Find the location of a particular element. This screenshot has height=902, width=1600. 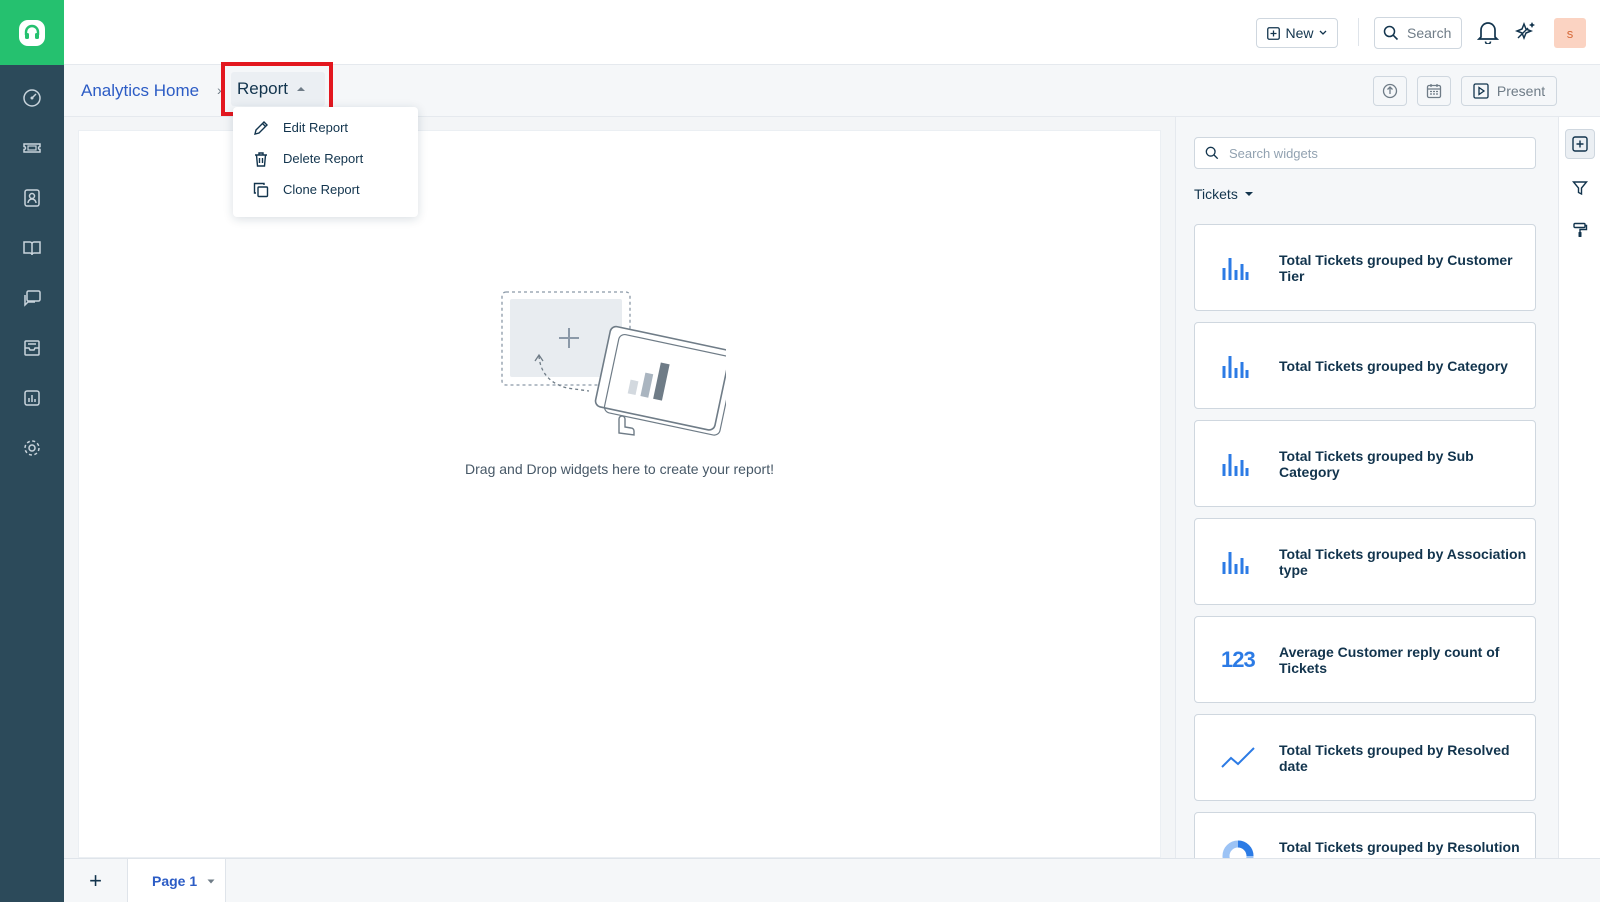

ticket-icon is located at coordinates (32, 148).